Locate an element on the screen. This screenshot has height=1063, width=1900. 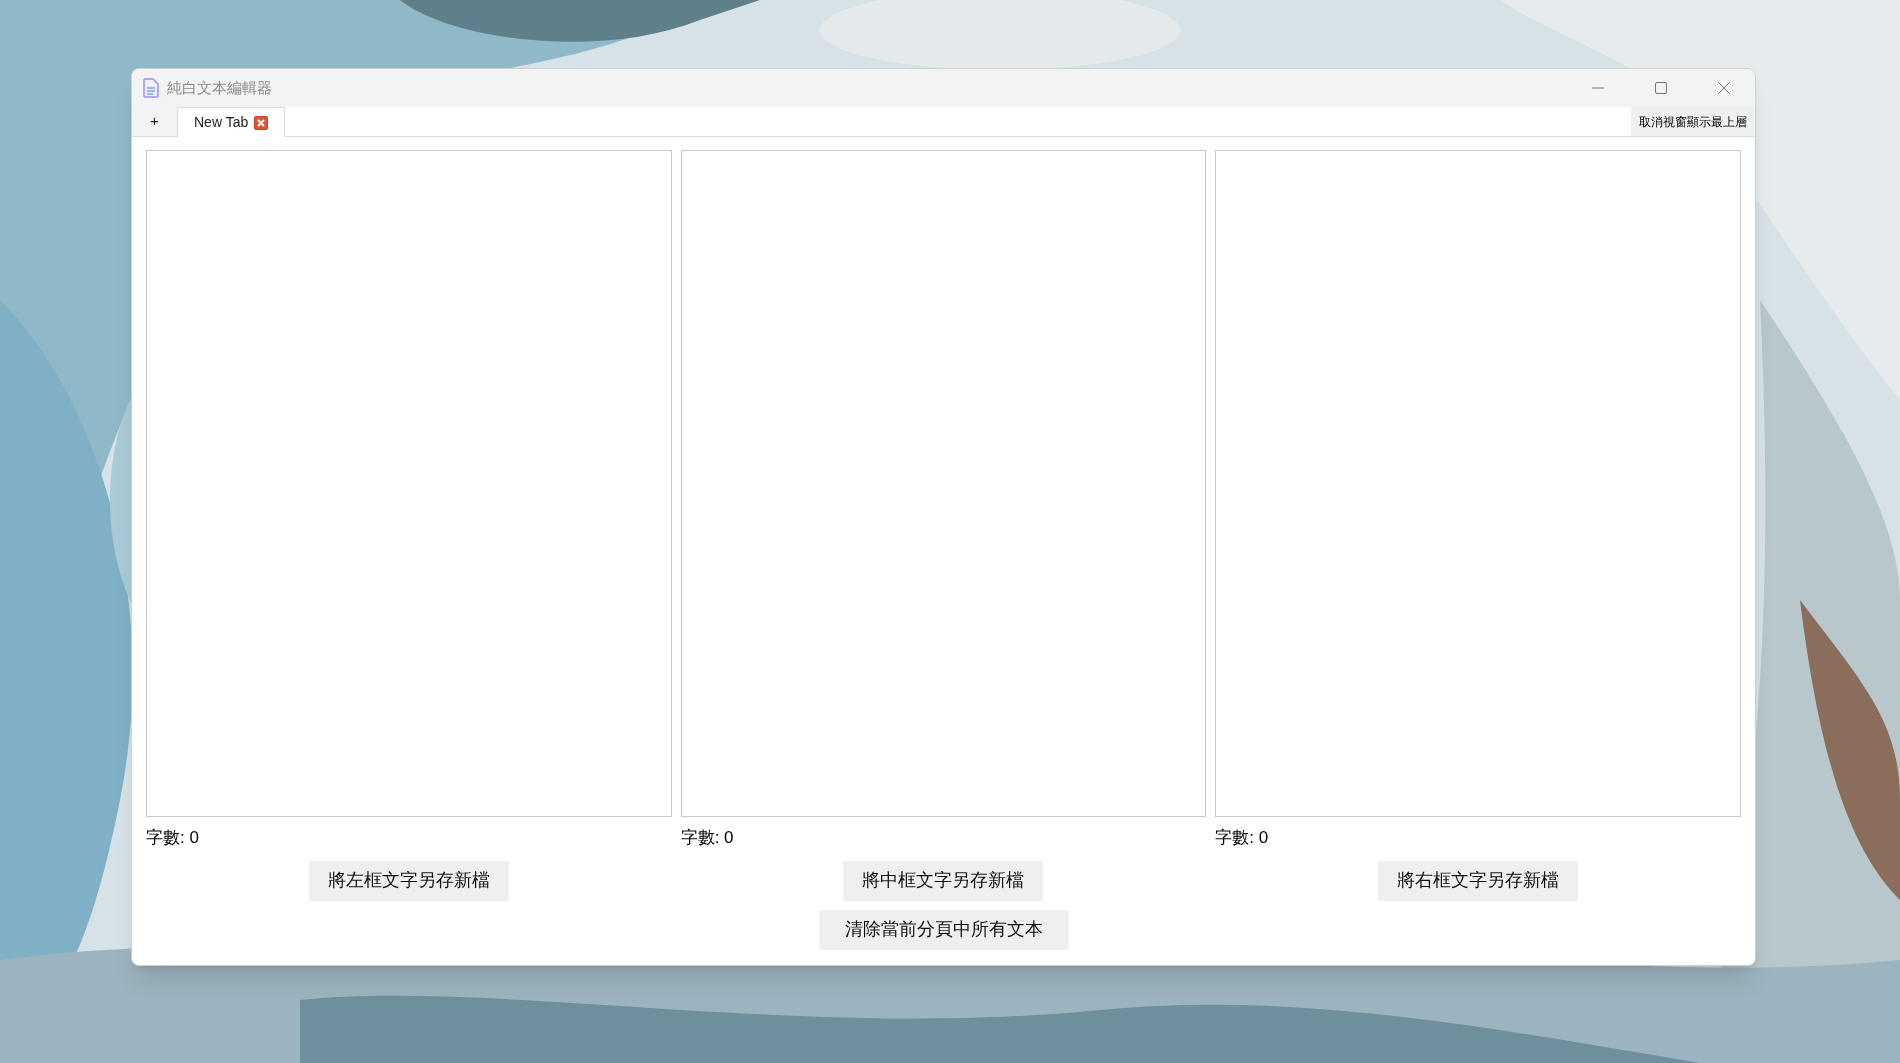
minimize-icon is located at coordinates (1597, 88).